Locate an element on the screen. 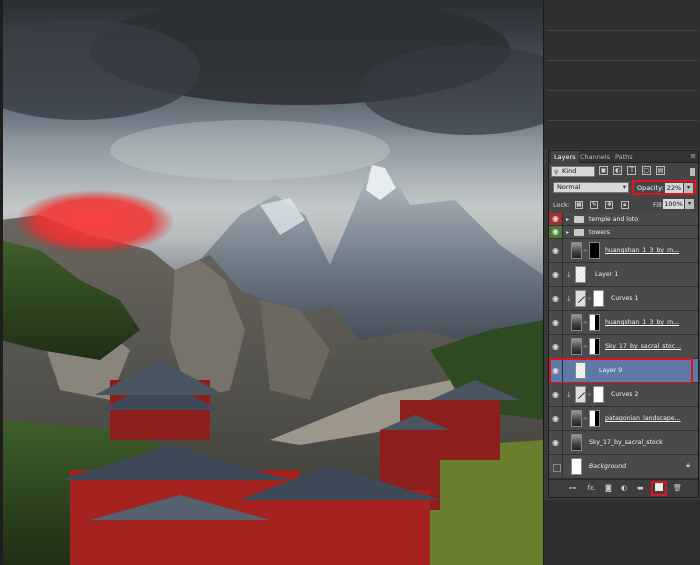 This screenshot has height=565, width=700. trash-icon: 🗑︎ is located at coordinates (677, 488).